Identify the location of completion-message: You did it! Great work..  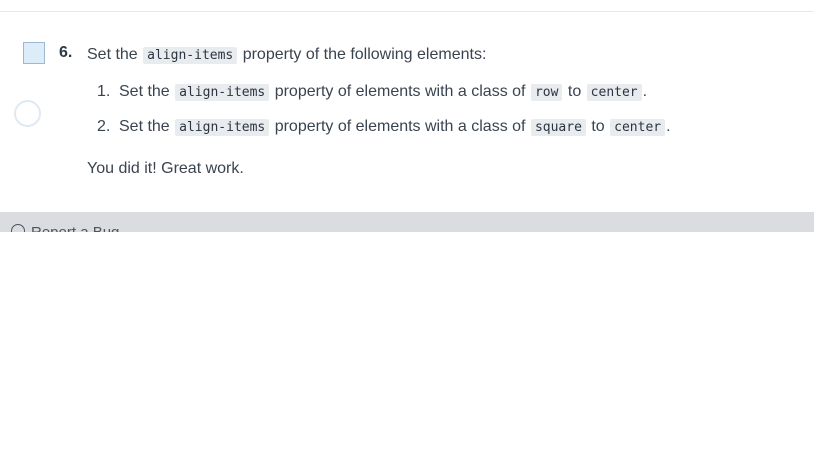
(165, 168).